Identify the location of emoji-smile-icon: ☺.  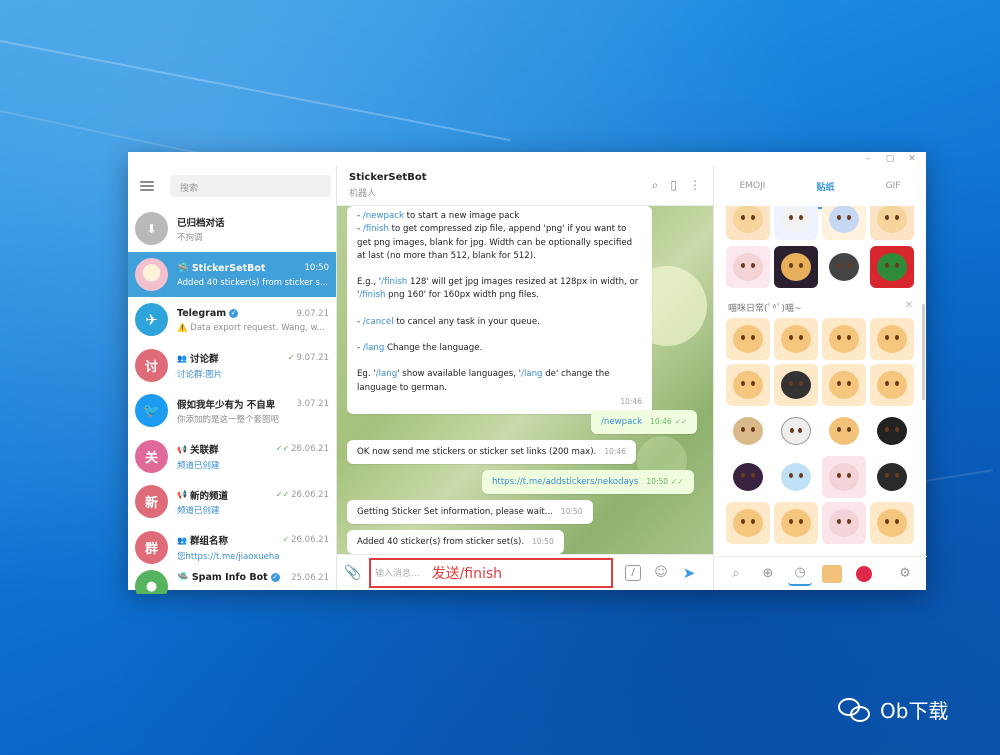
(661, 572).